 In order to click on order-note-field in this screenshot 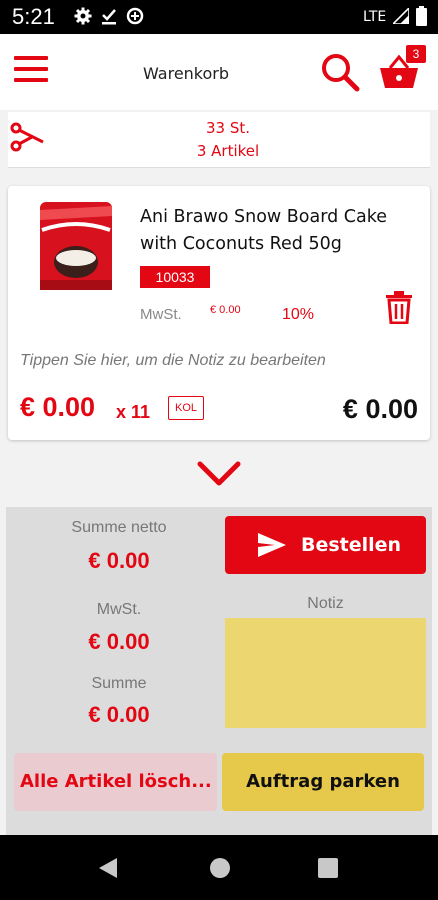, I will do `click(325, 673)`.